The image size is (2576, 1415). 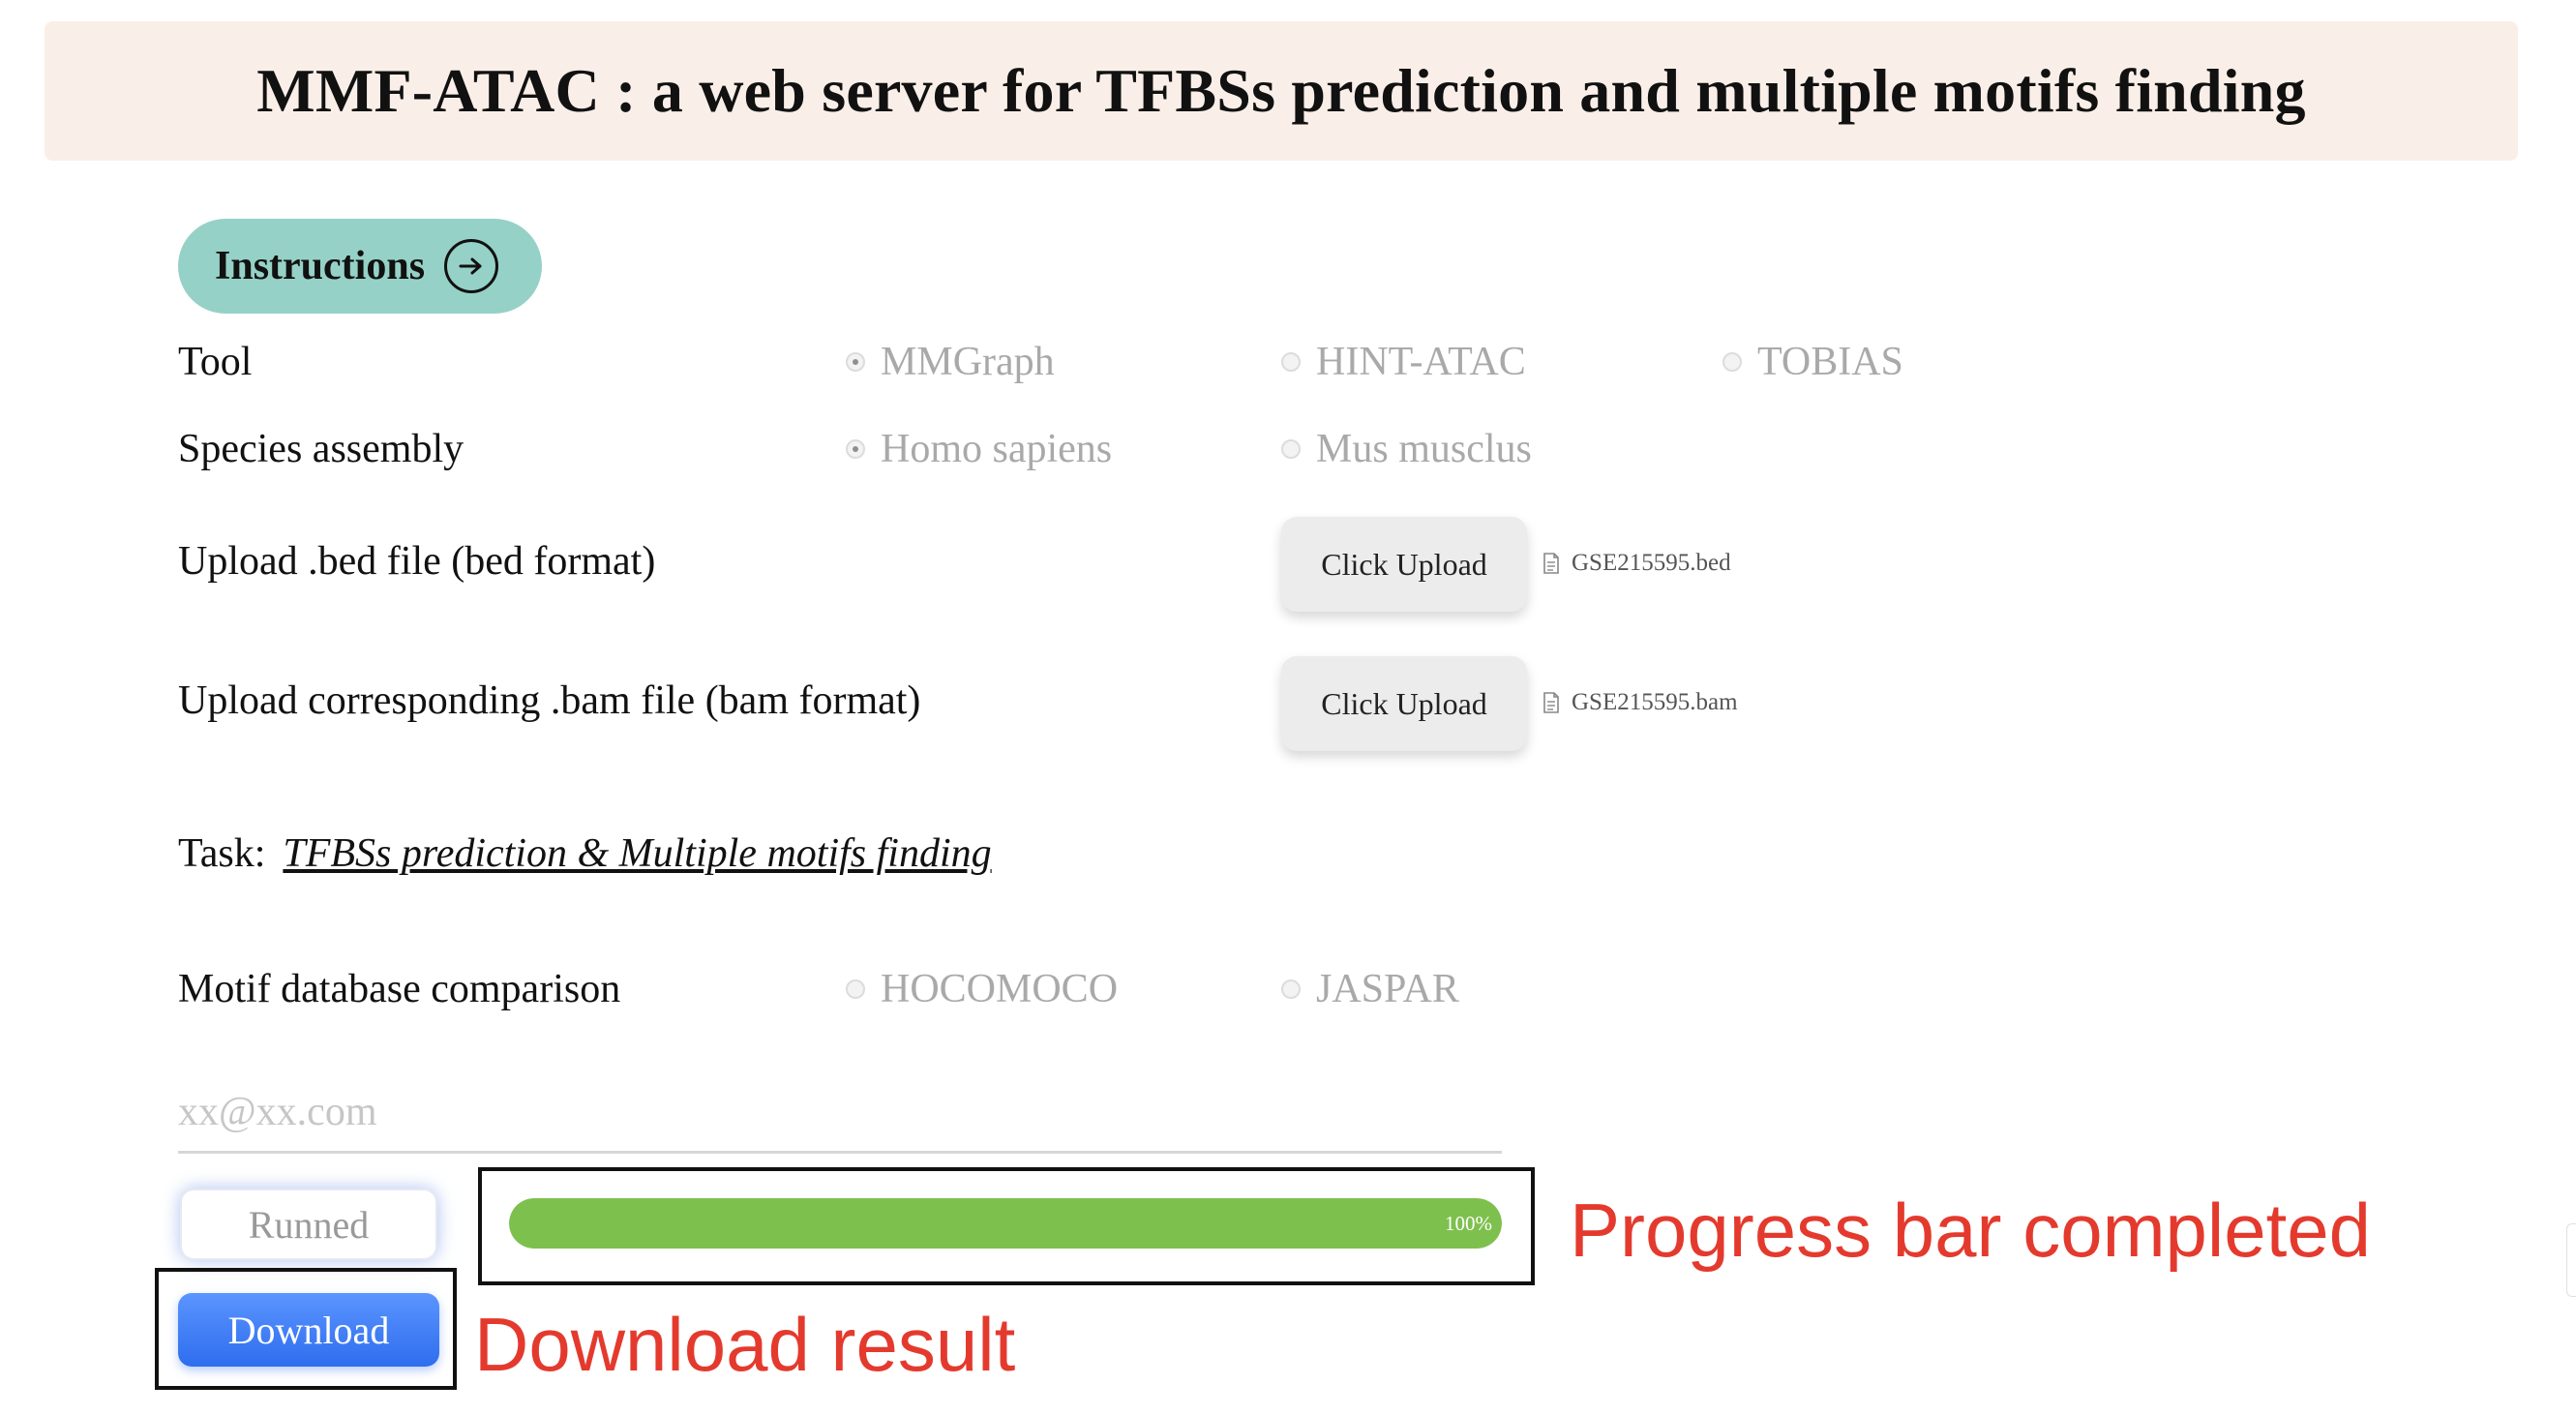 What do you see at coordinates (1655, 702) in the screenshot?
I see `bam-file-name: GSE215595.bam` at bounding box center [1655, 702].